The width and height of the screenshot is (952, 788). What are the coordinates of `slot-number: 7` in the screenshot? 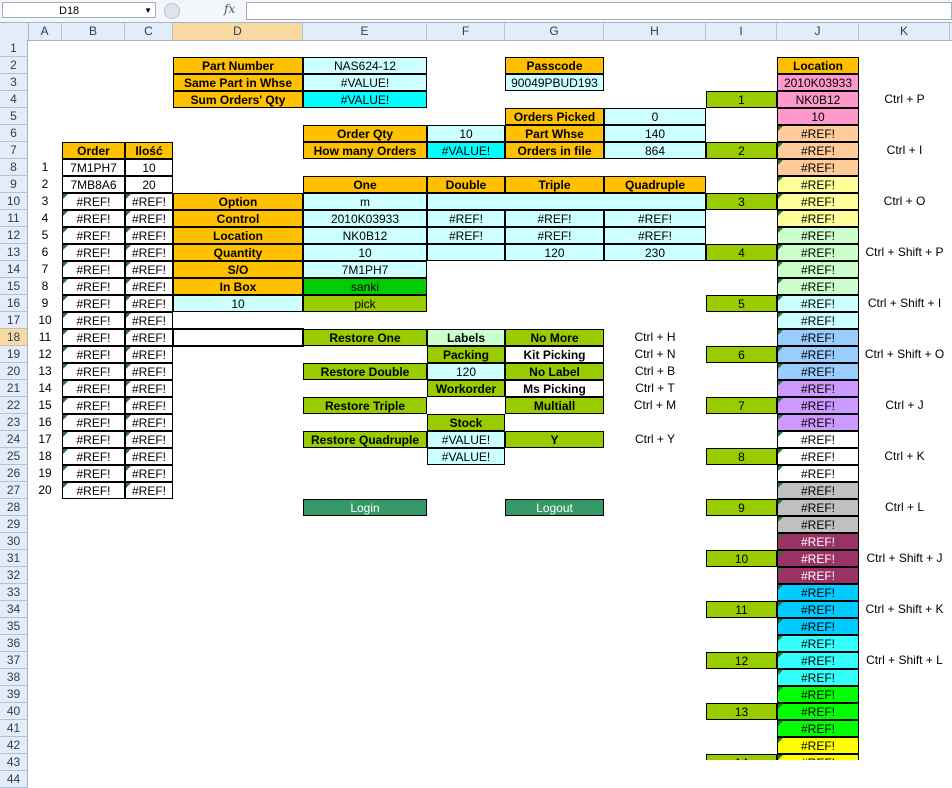 It's located at (741, 405).